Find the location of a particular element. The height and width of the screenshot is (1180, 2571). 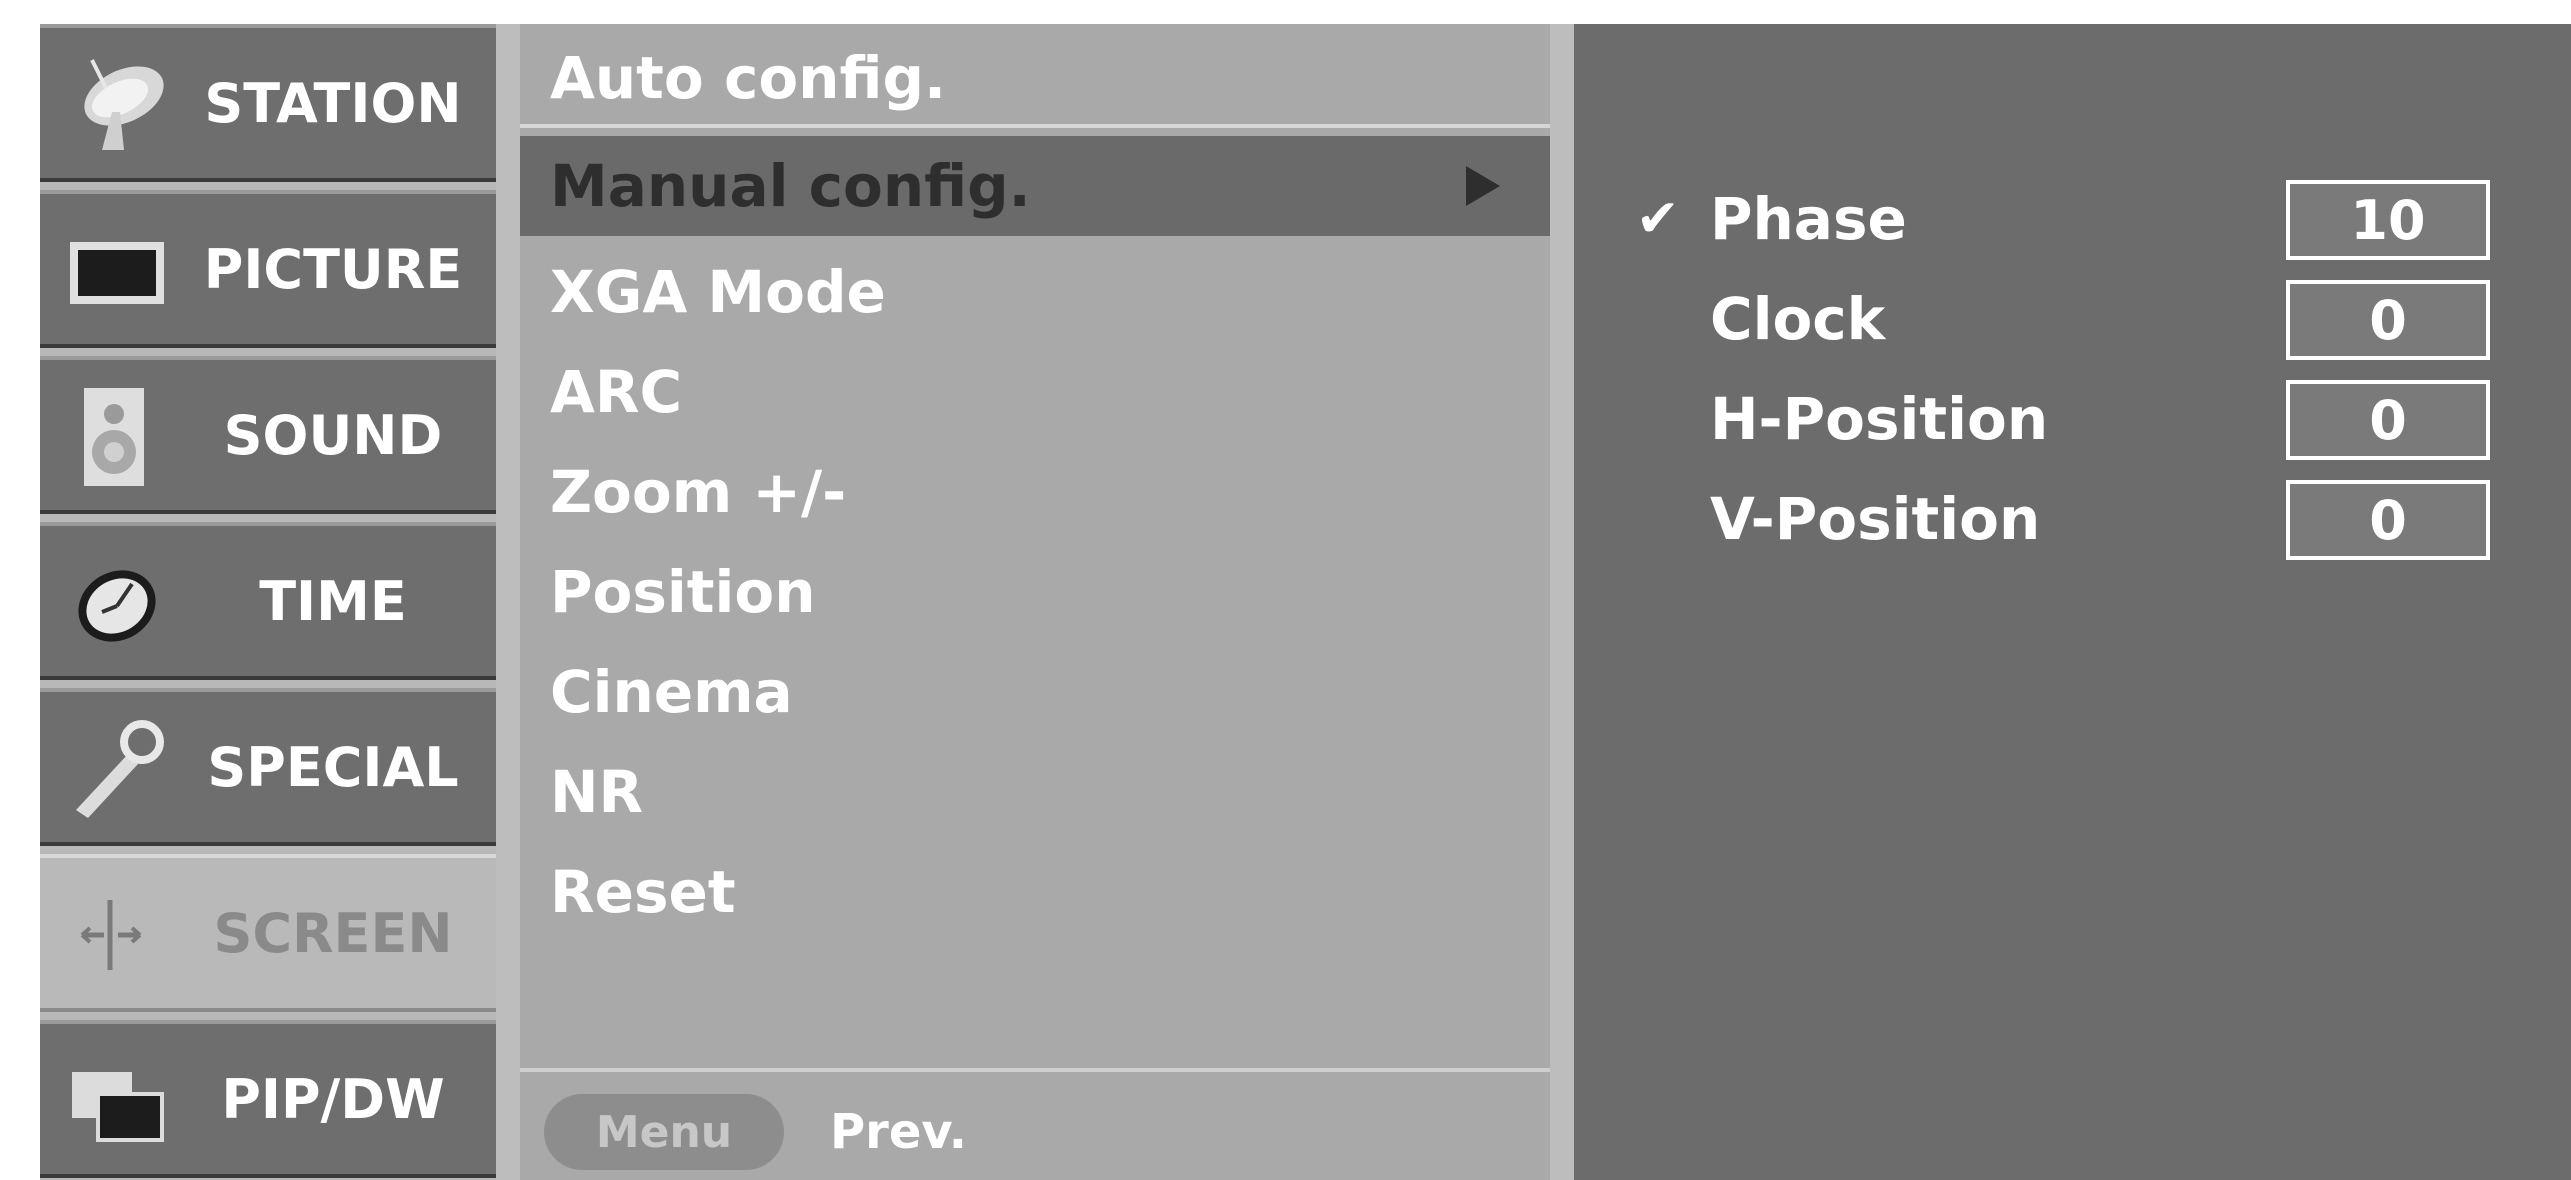

category-label: SOUND is located at coordinates (333, 435).